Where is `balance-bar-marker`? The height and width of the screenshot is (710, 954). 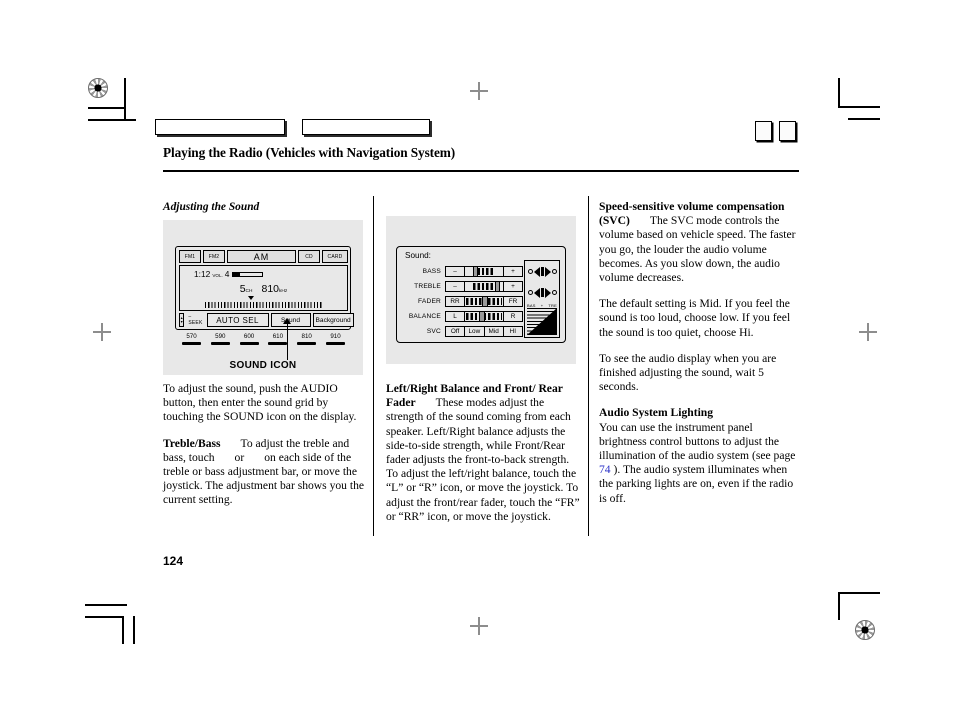 balance-bar-marker is located at coordinates (482, 316).